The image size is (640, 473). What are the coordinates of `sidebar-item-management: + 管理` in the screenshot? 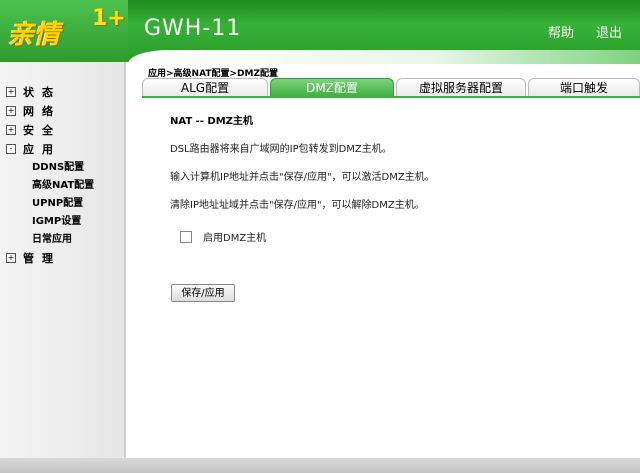 It's located at (33, 258).